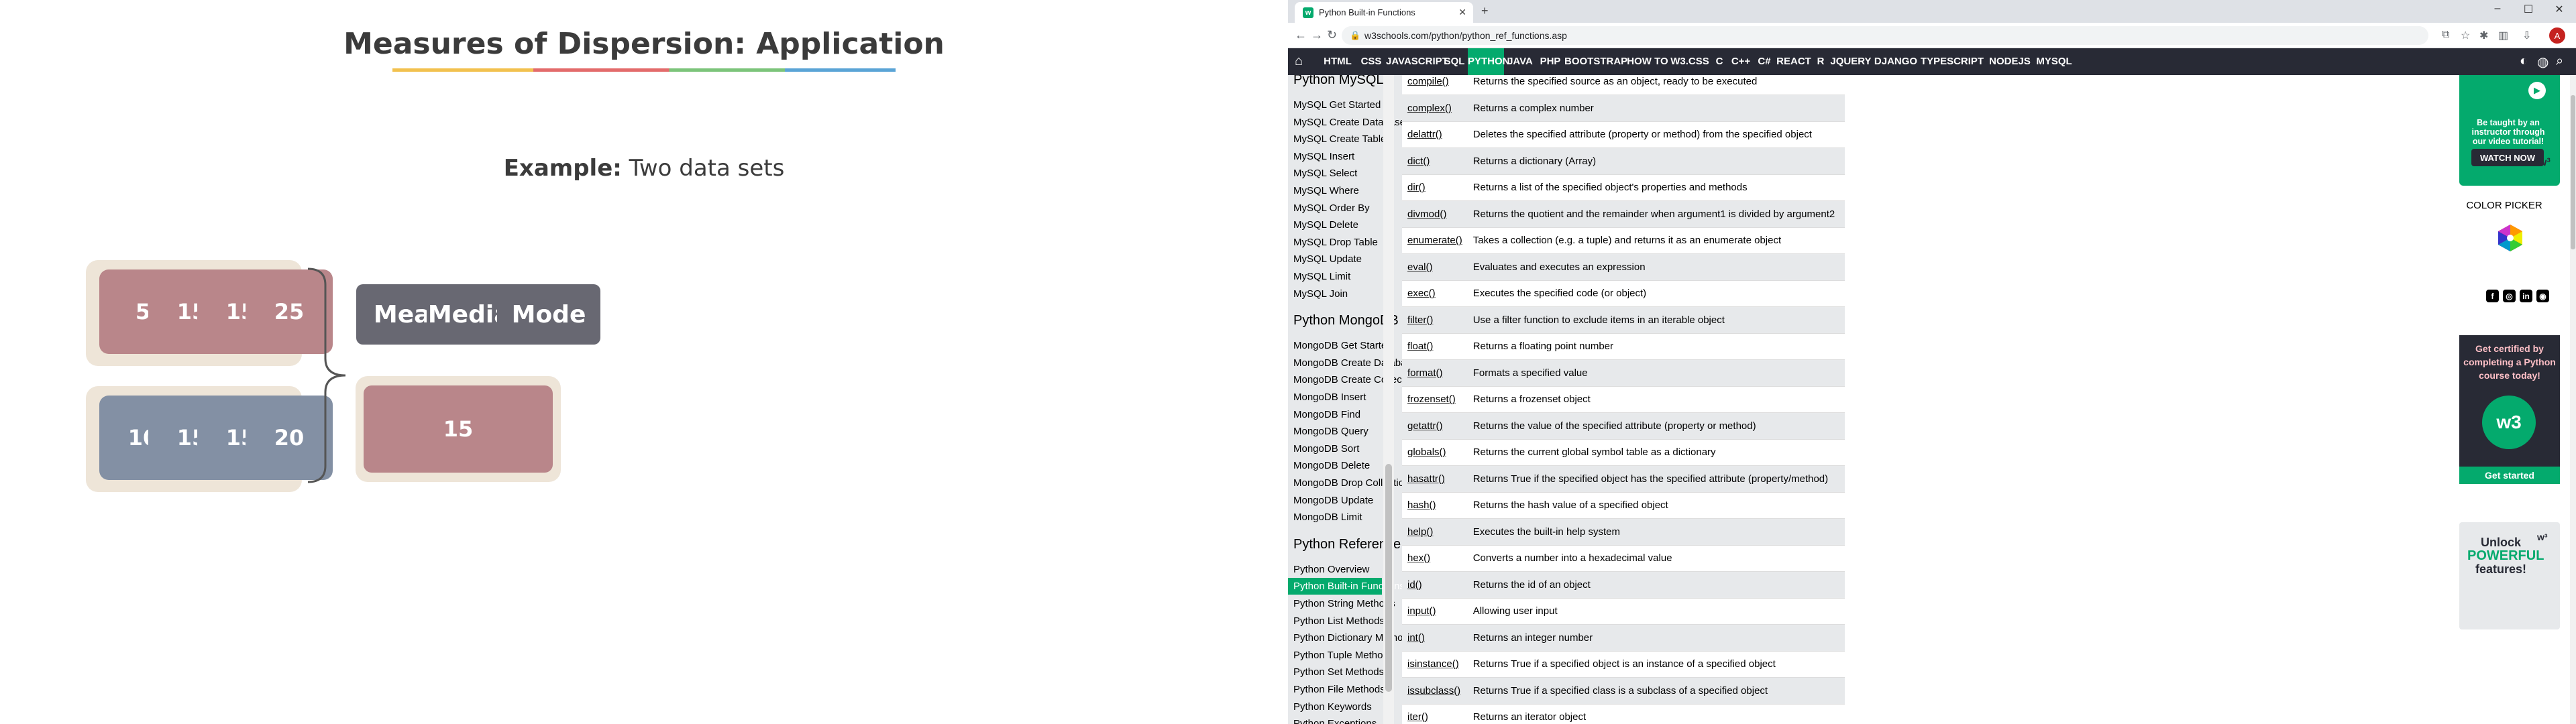  I want to click on search-icon: ⌕, so click(2559, 61).